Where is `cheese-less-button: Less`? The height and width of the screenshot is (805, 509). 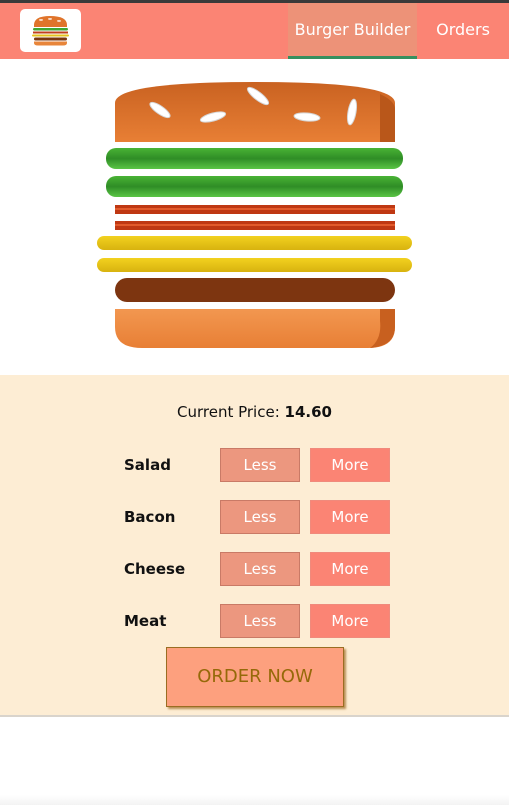
cheese-less-button: Less is located at coordinates (260, 569).